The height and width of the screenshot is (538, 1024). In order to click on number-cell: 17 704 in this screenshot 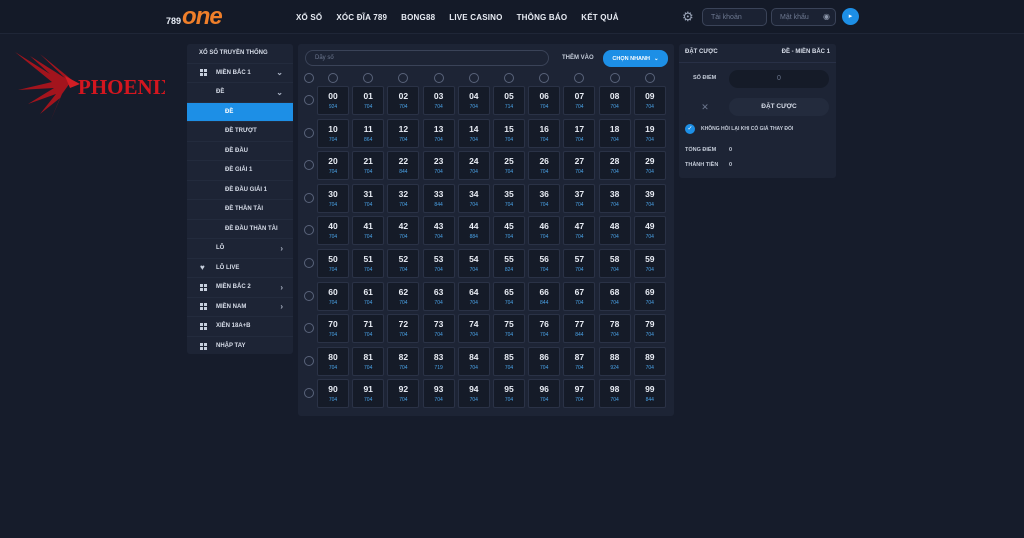, I will do `click(579, 133)`.